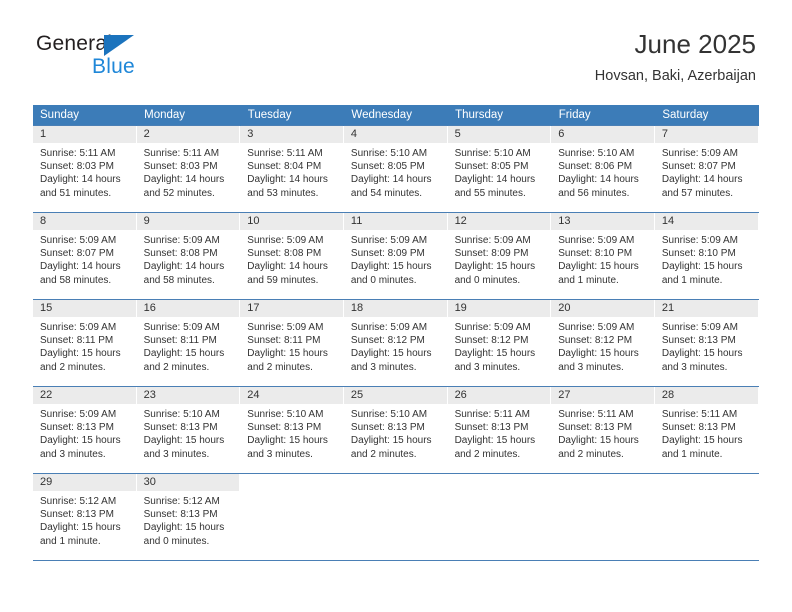 Image resolution: width=792 pixels, height=612 pixels. What do you see at coordinates (283, 193) in the screenshot?
I see `daylight-duration-line2: and 53 minutes.` at bounding box center [283, 193].